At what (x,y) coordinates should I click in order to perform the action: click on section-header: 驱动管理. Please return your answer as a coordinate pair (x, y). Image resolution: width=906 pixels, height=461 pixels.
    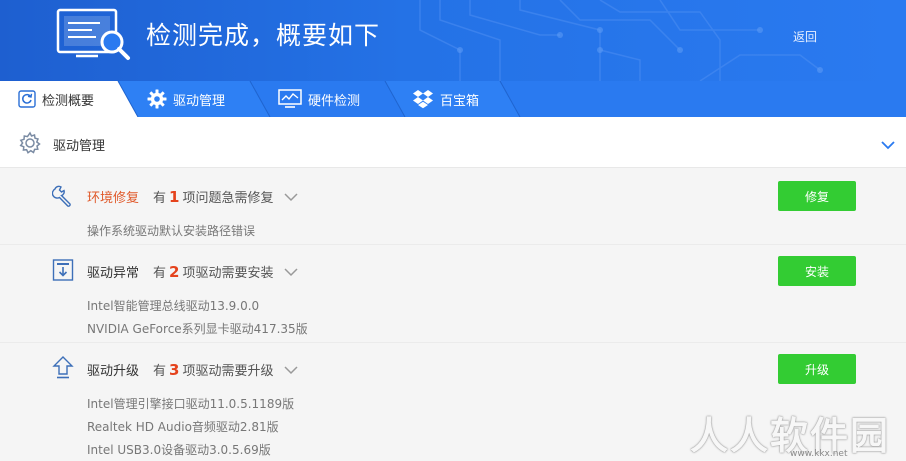
    Looking at the image, I should click on (453, 142).